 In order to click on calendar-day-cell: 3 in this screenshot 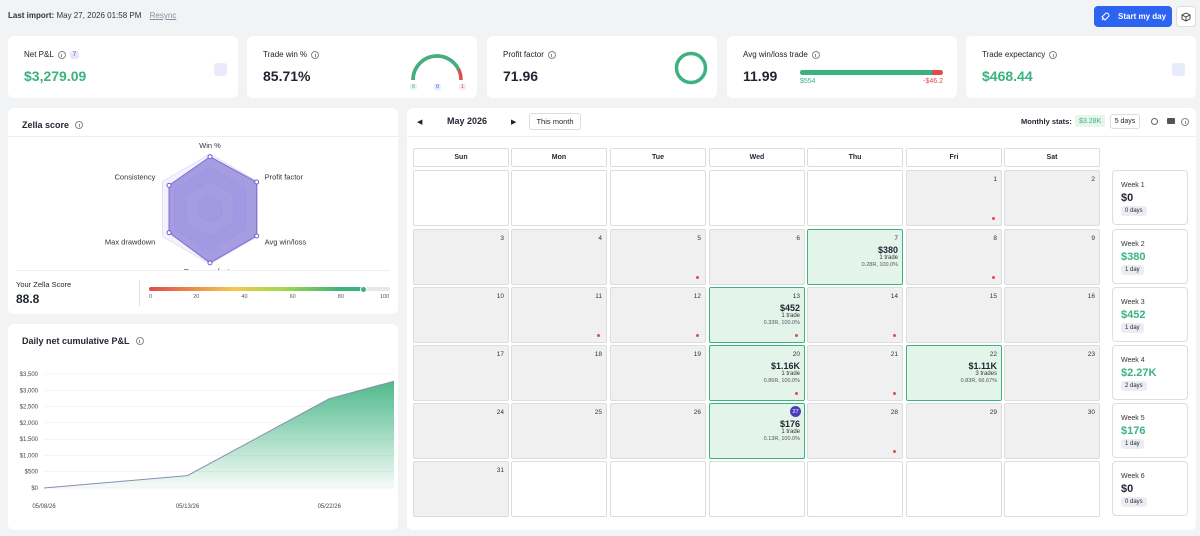, I will do `click(461, 257)`.